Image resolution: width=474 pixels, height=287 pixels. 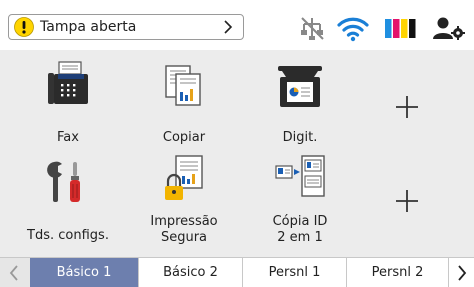 I want to click on copy-icon, so click(x=183, y=85).